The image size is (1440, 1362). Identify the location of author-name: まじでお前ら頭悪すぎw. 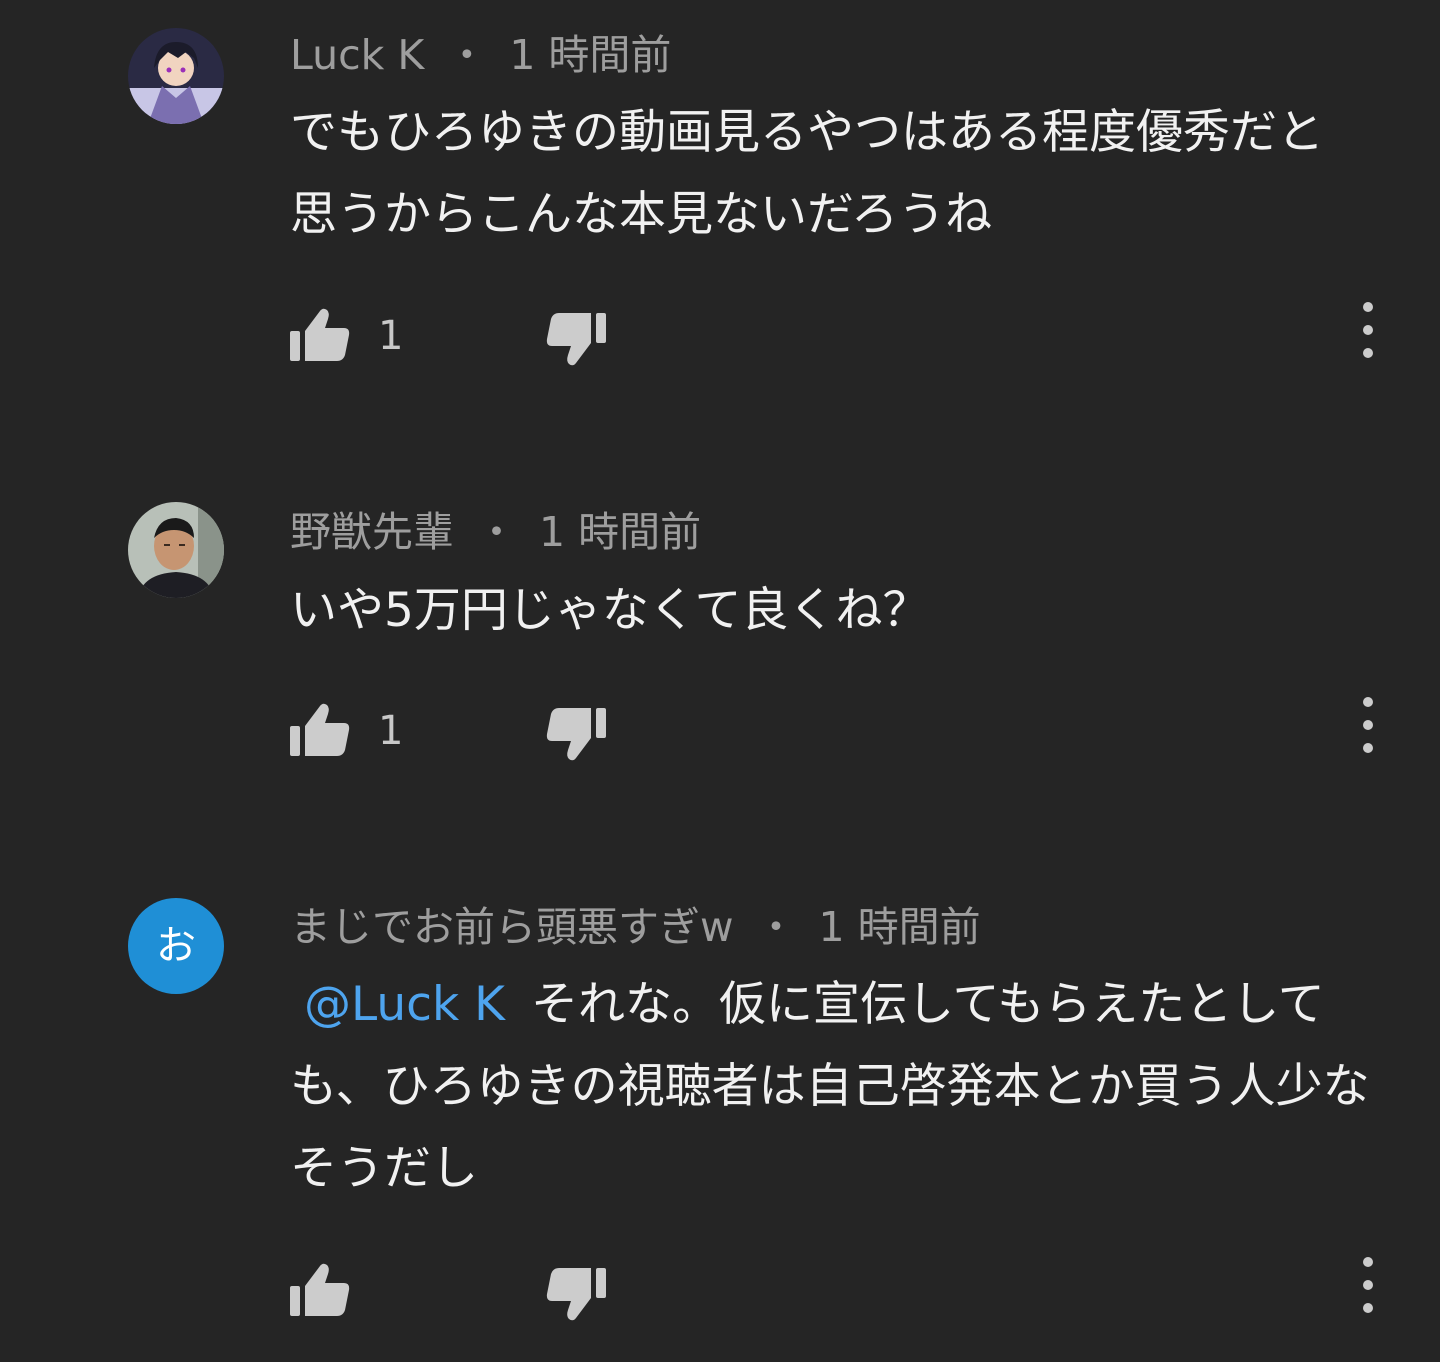
(512, 927).